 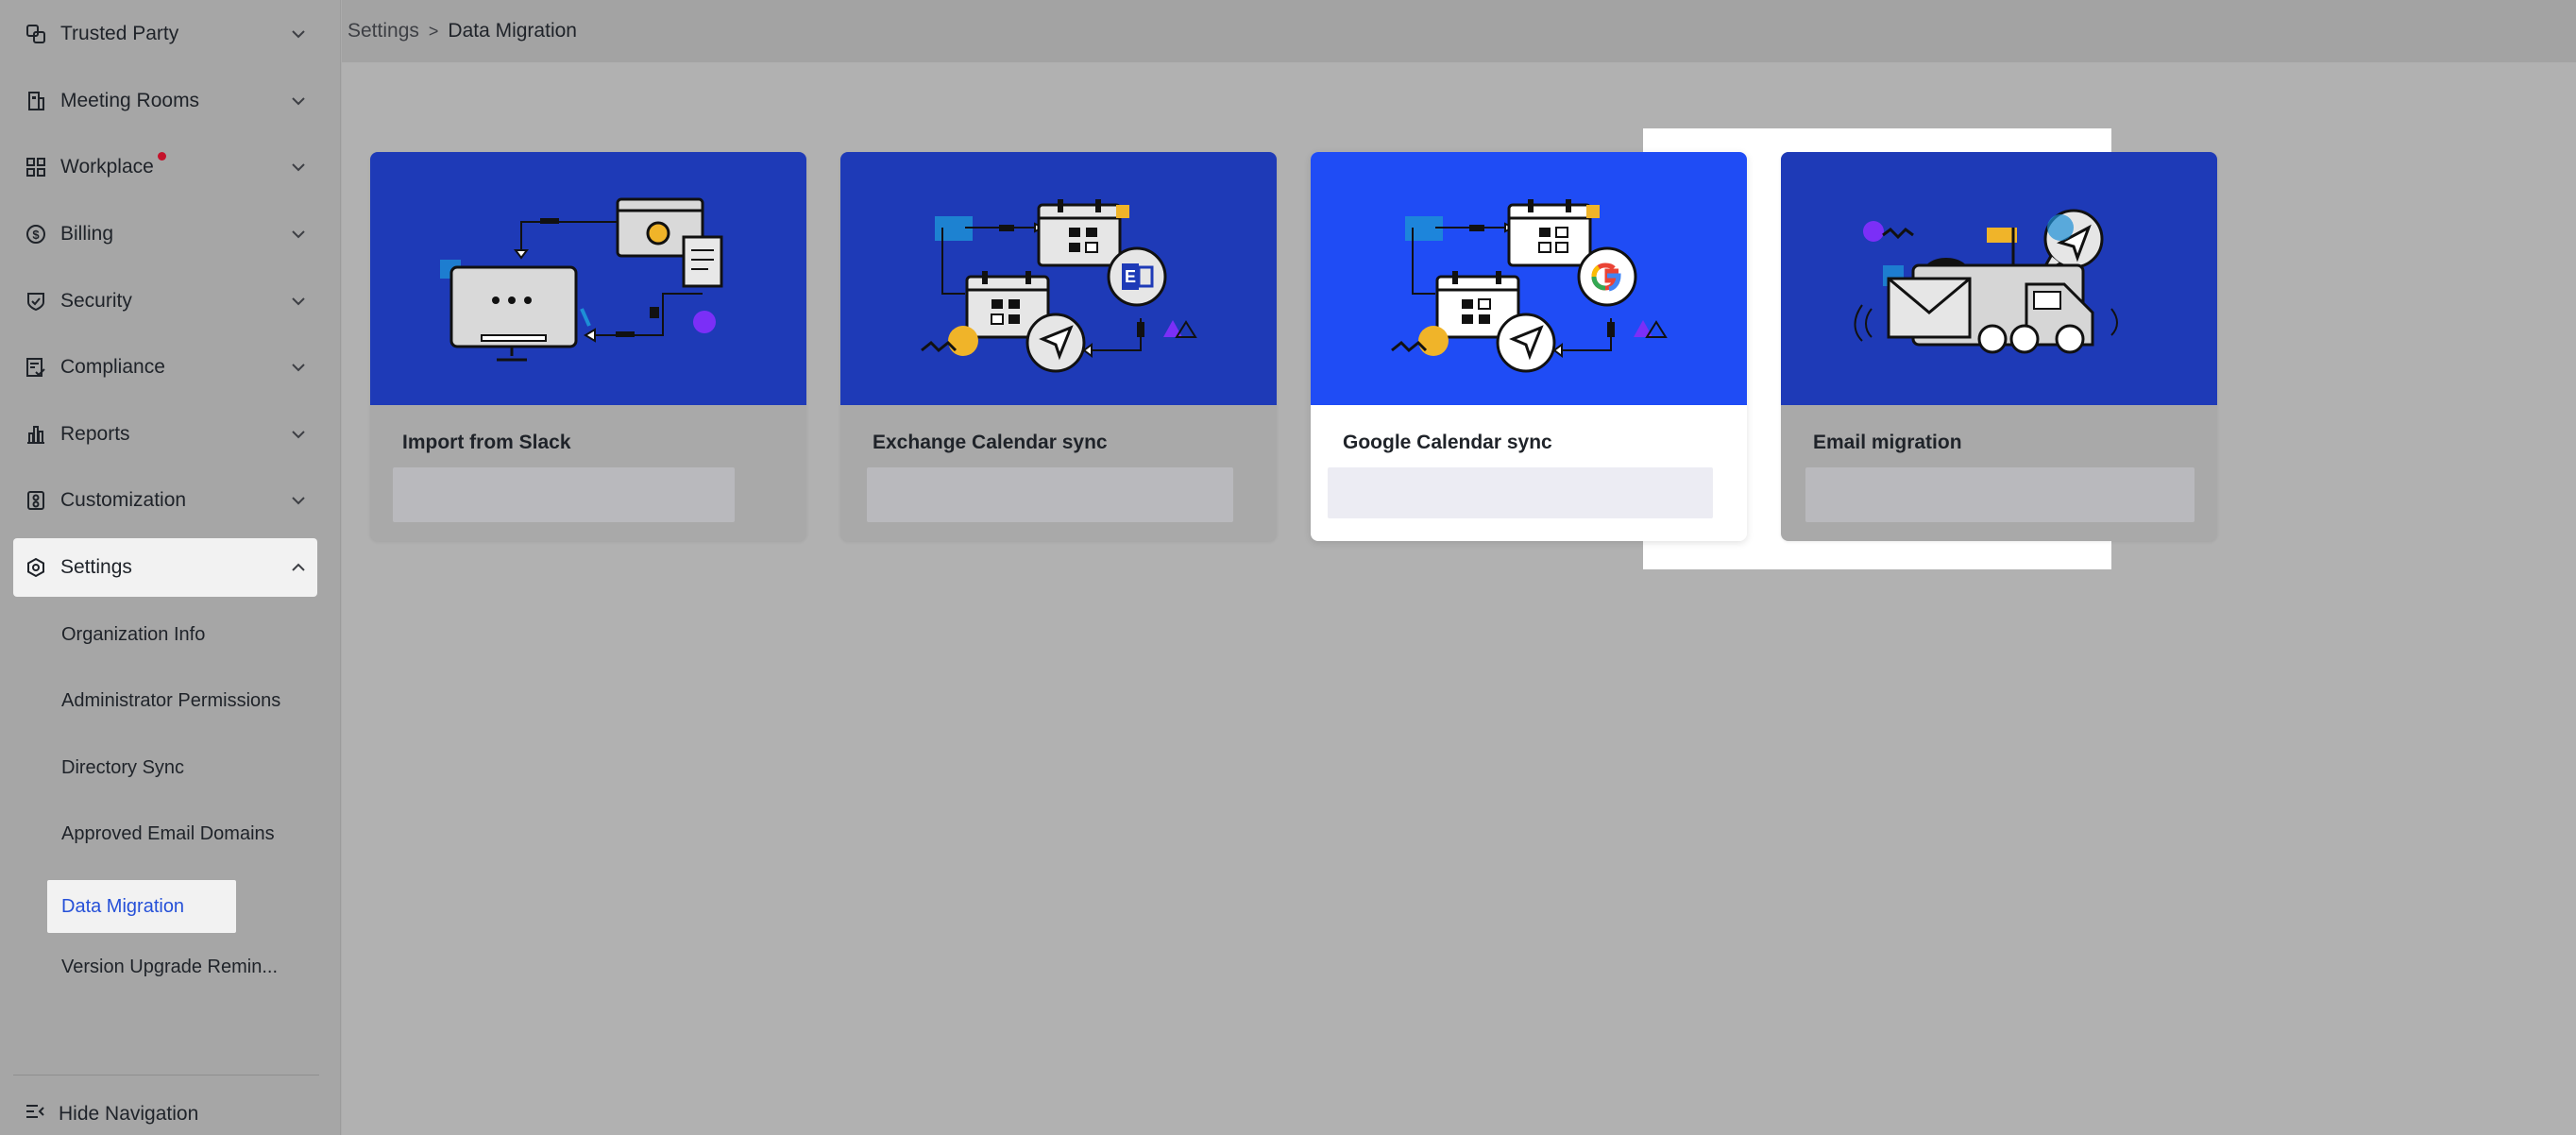 I want to click on sidebar-item-reports: Reports, so click(x=165, y=434).